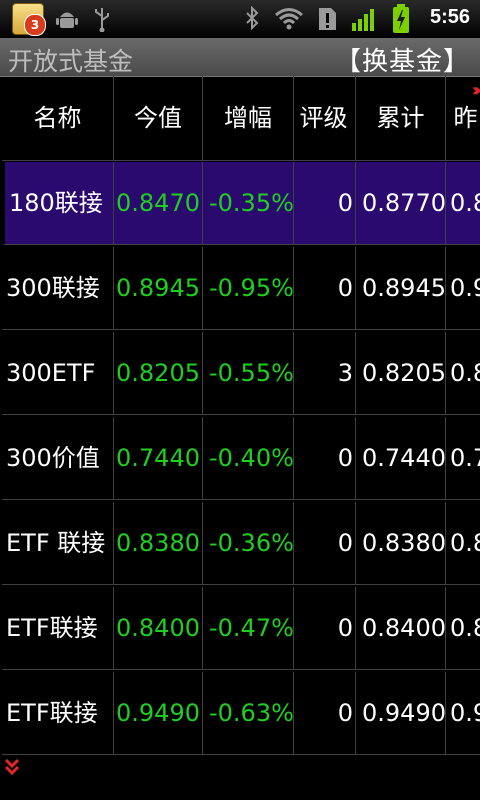  What do you see at coordinates (58, 203) in the screenshot?
I see `fund-name: 180联接` at bounding box center [58, 203].